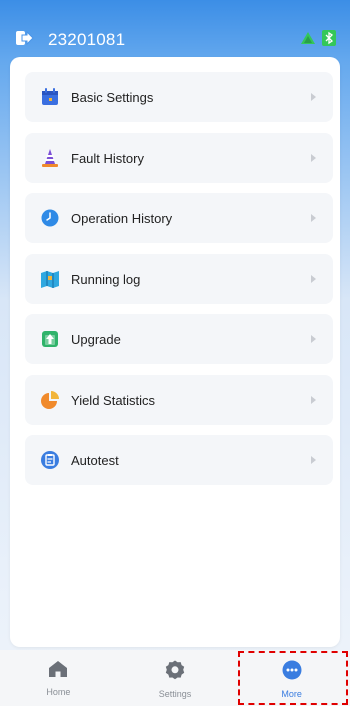  I want to click on exit-icon, so click(25, 38).